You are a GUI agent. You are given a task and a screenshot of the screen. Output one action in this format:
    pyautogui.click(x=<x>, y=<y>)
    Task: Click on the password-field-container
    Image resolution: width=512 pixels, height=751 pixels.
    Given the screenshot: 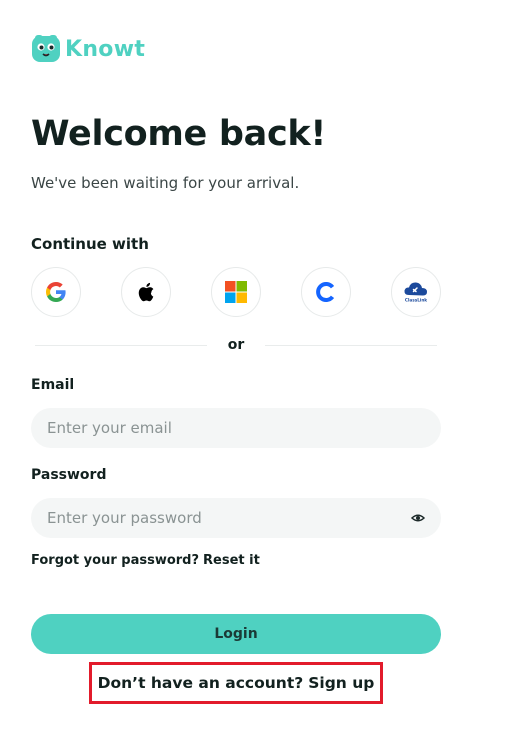 What is the action you would take?
    pyautogui.click(x=236, y=518)
    